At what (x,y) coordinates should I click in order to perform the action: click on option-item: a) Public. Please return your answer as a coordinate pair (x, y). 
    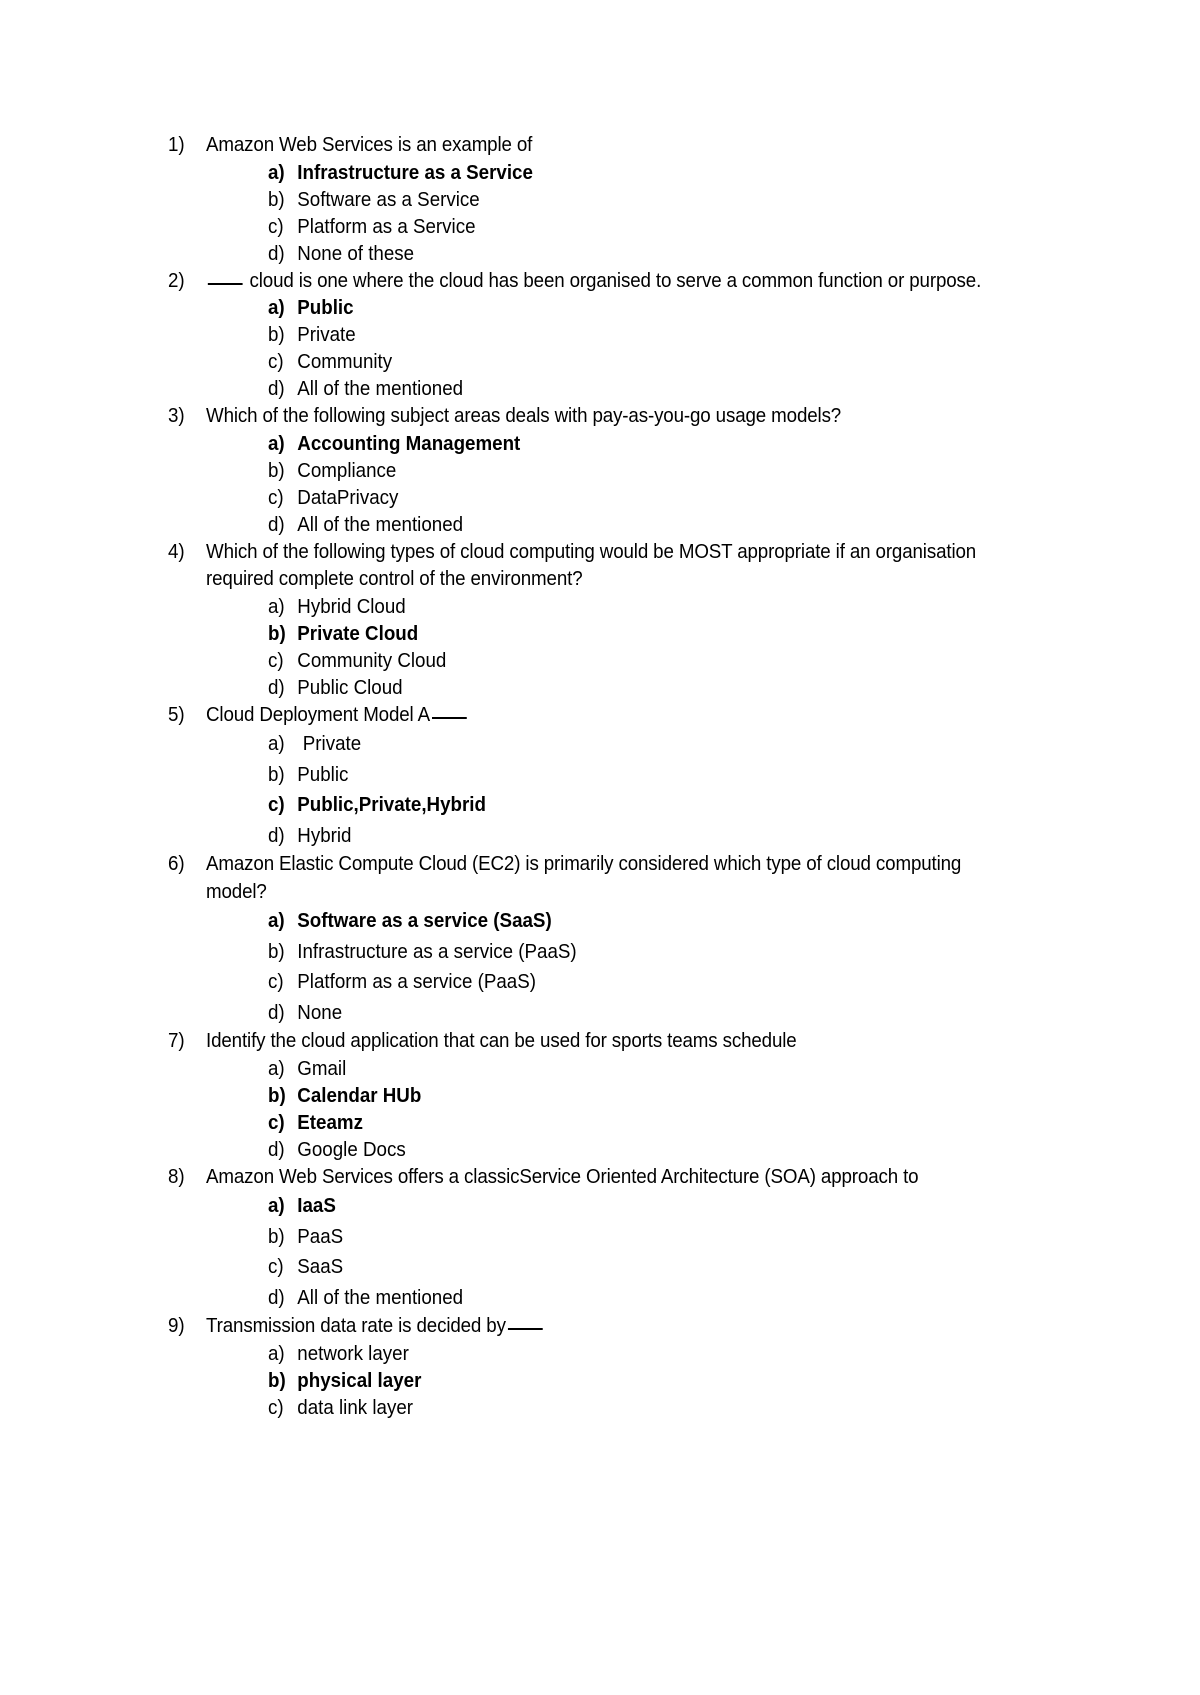
    Looking at the image, I should click on (642, 307).